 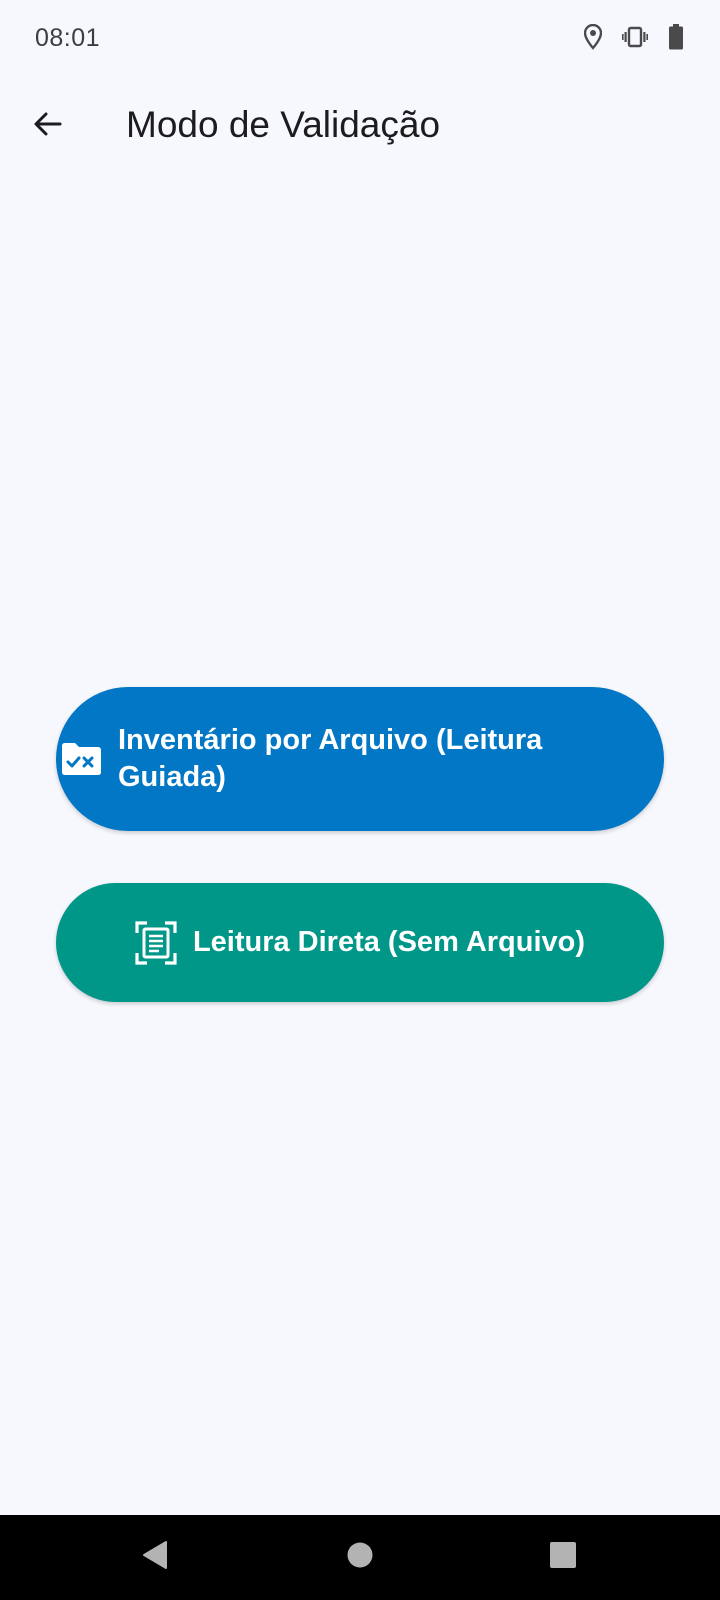 What do you see at coordinates (676, 37) in the screenshot?
I see `battery-icon` at bounding box center [676, 37].